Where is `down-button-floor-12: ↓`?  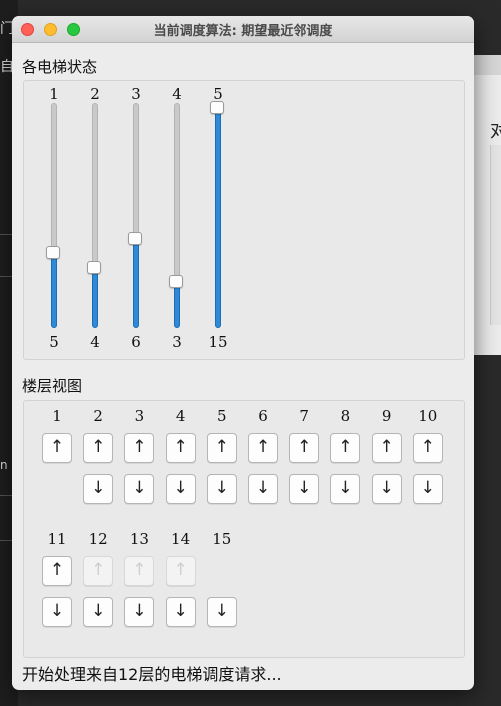
down-button-floor-12: ↓ is located at coordinates (98, 612).